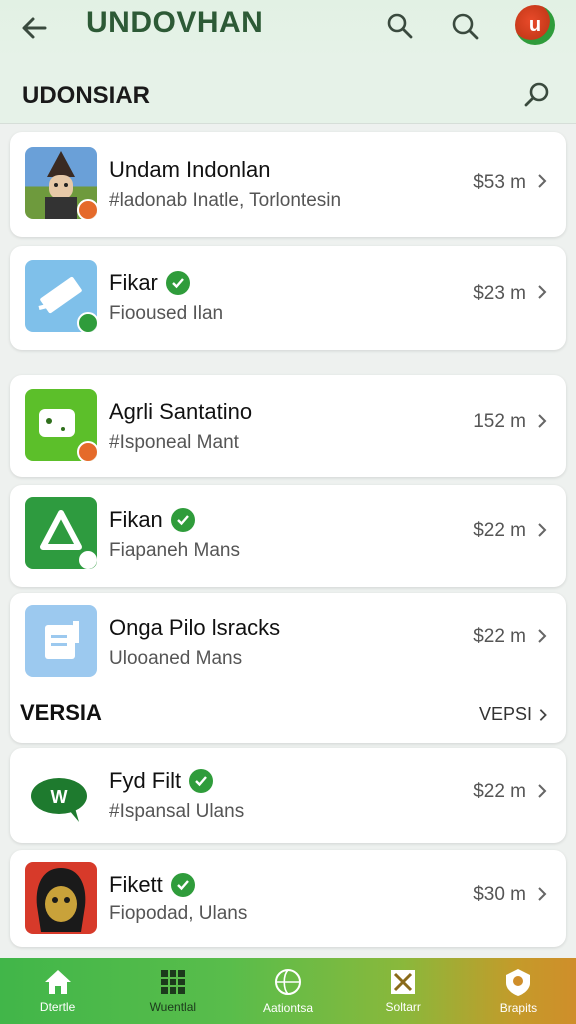 The height and width of the screenshot is (1024, 576). Describe the element at coordinates (86, 95) in the screenshot. I see `section-title: UDONSIAR` at that location.